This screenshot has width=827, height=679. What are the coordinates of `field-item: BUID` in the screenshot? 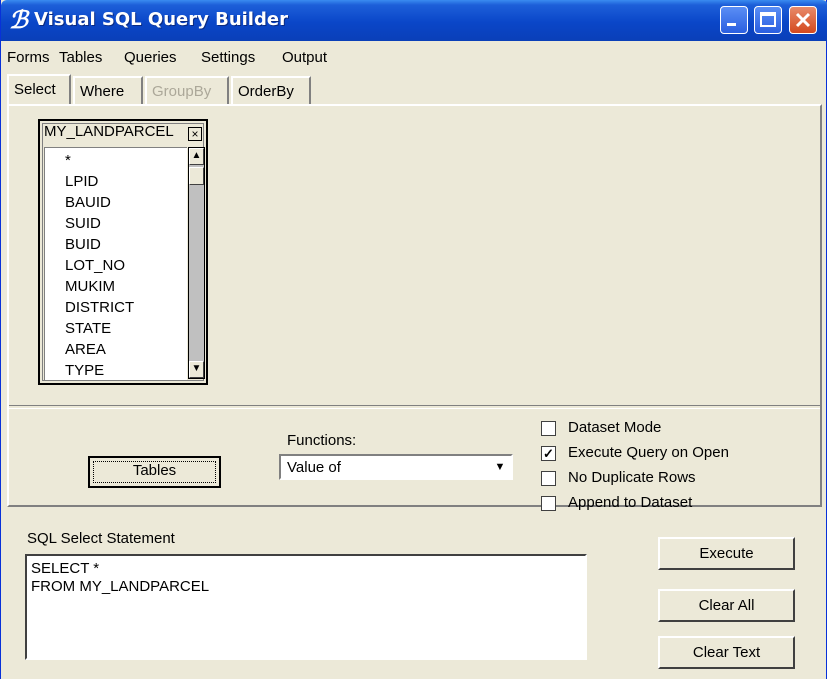 It's located at (83, 244).